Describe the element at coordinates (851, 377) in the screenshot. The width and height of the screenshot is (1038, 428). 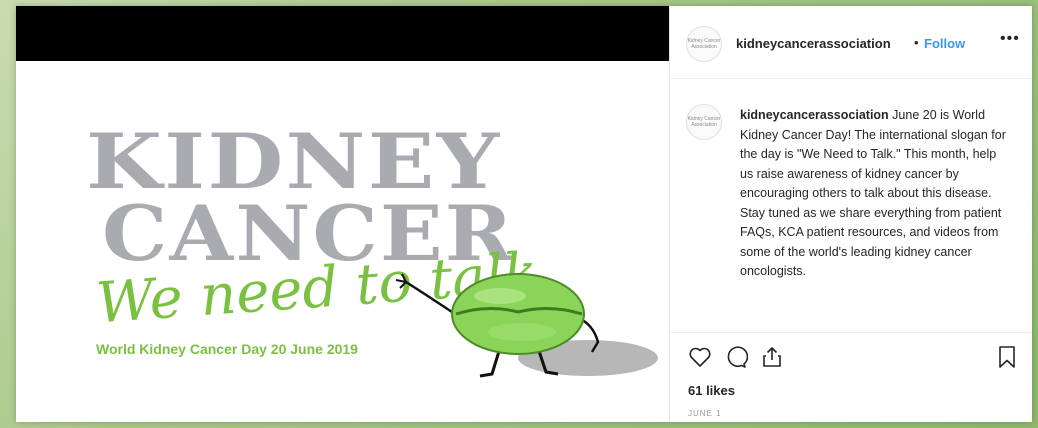
I see `post-actions-bar: 61 likes JUNE 1` at that location.